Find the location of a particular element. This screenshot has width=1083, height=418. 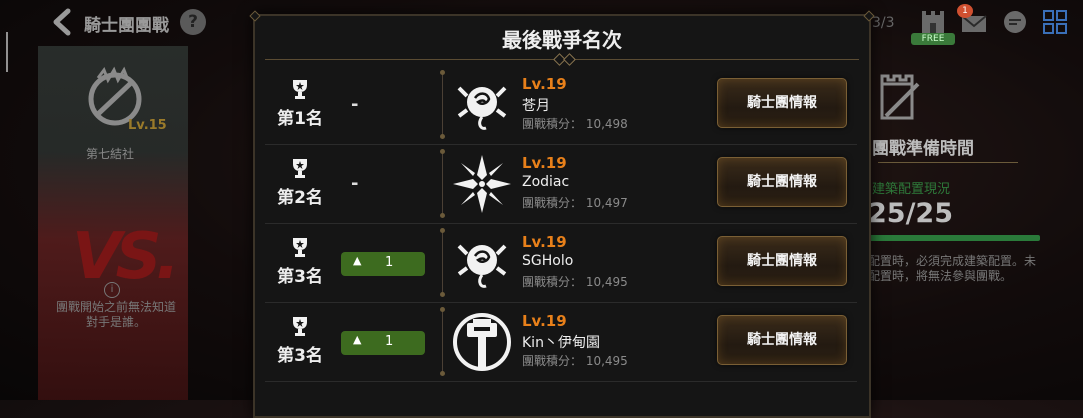

attempt-counter: 3/3 is located at coordinates (883, 23).